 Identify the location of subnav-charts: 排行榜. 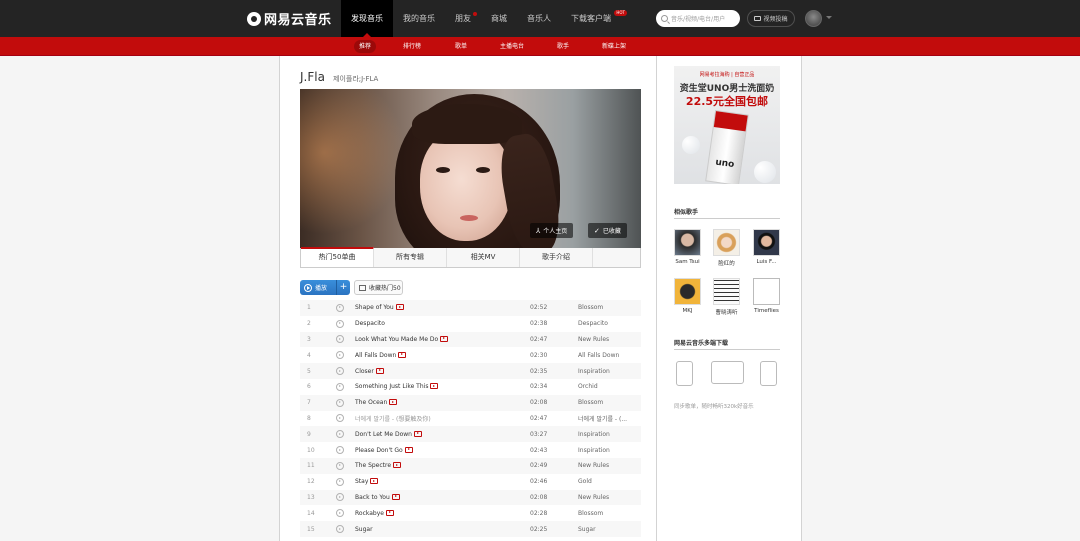
(412, 46).